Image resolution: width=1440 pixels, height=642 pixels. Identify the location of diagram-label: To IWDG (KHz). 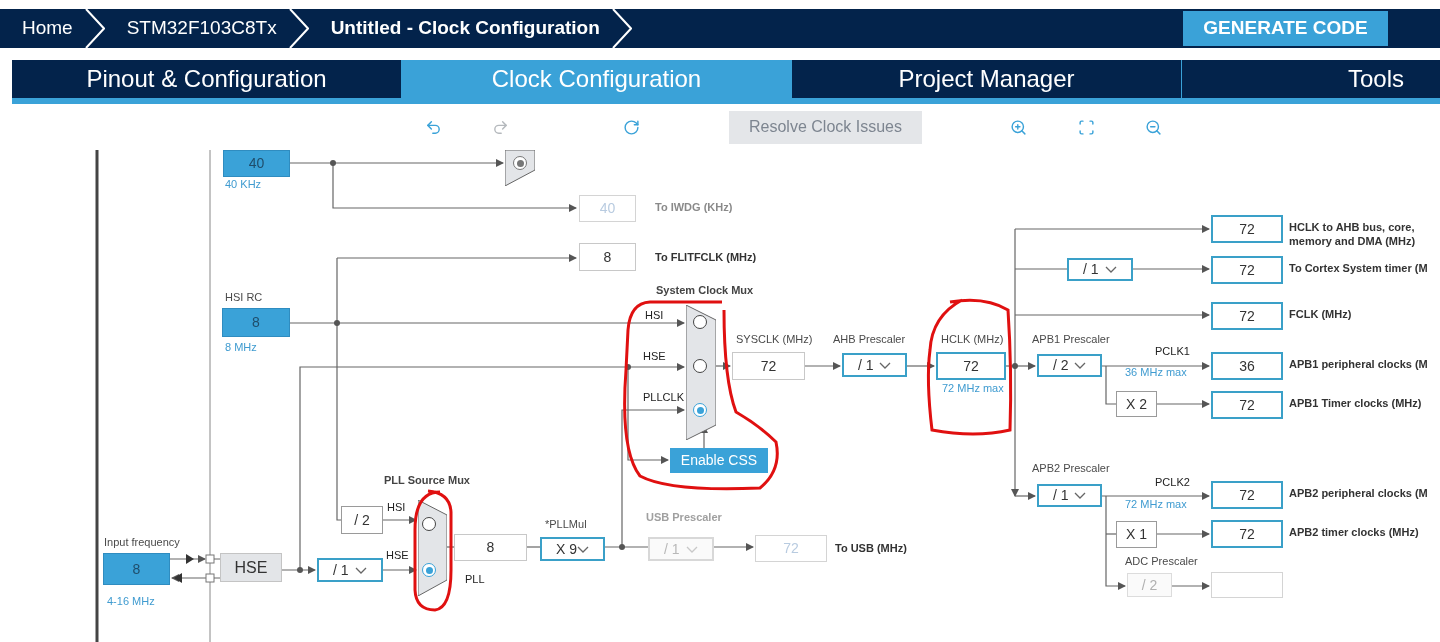
(694, 207).